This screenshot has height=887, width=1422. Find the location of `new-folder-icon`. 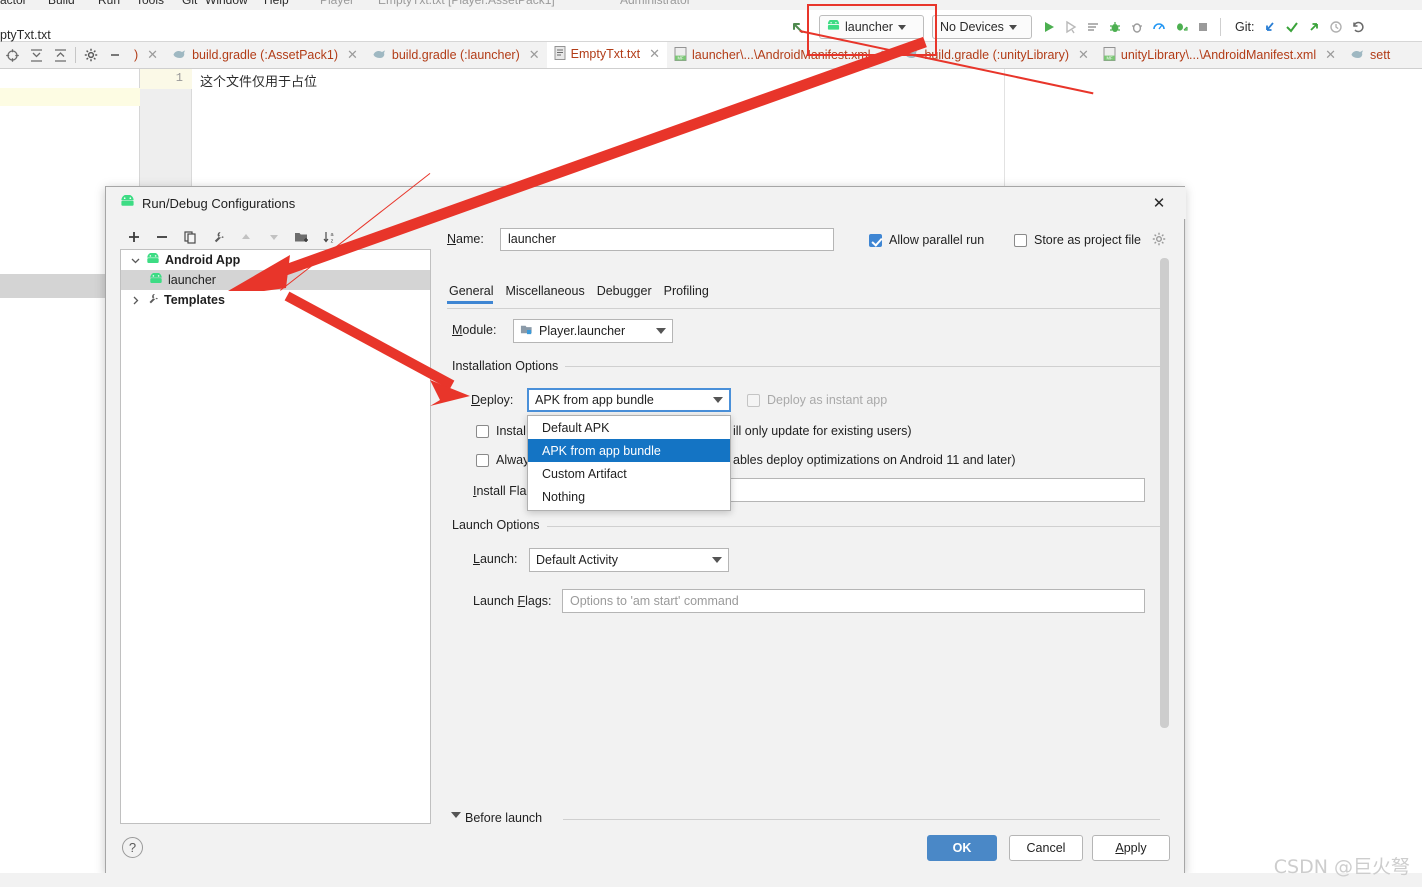

new-folder-icon is located at coordinates (302, 237).